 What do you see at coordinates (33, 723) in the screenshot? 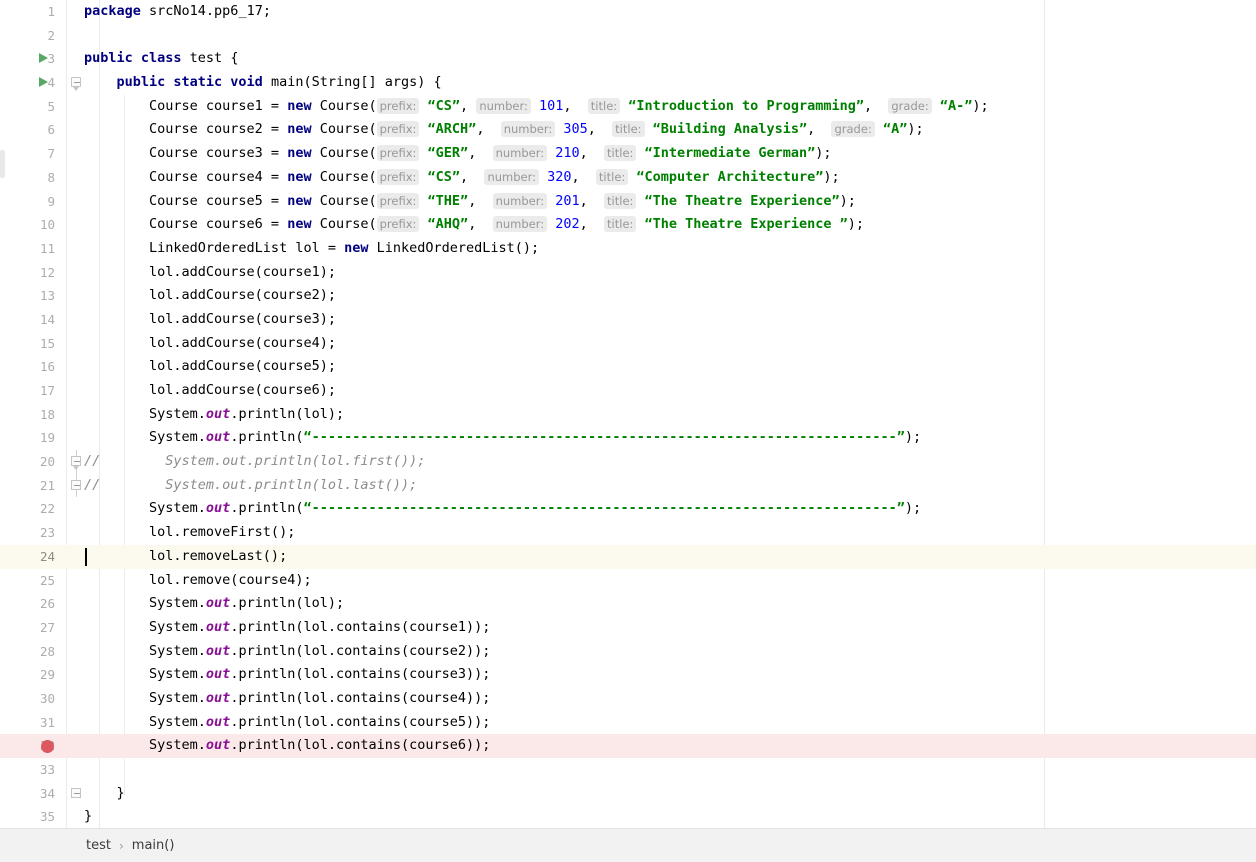
I see `line-number: 31` at bounding box center [33, 723].